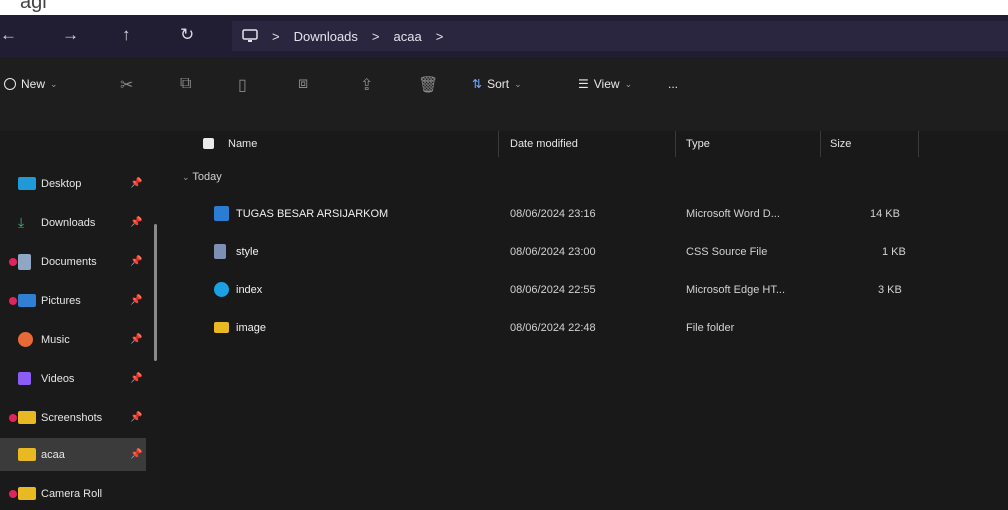  I want to click on column-header-name: Name, so click(242, 144).